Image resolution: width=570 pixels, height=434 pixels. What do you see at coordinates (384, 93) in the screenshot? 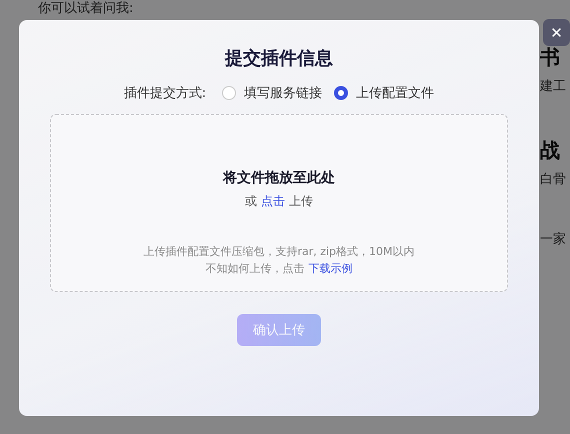
I see `radio-option: 上传配置文件` at bounding box center [384, 93].